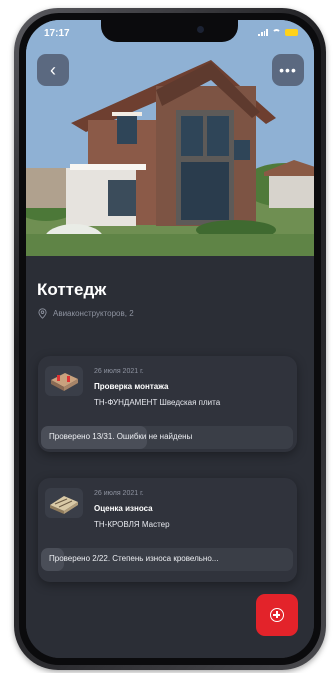  I want to click on front-camera, so click(200, 29).